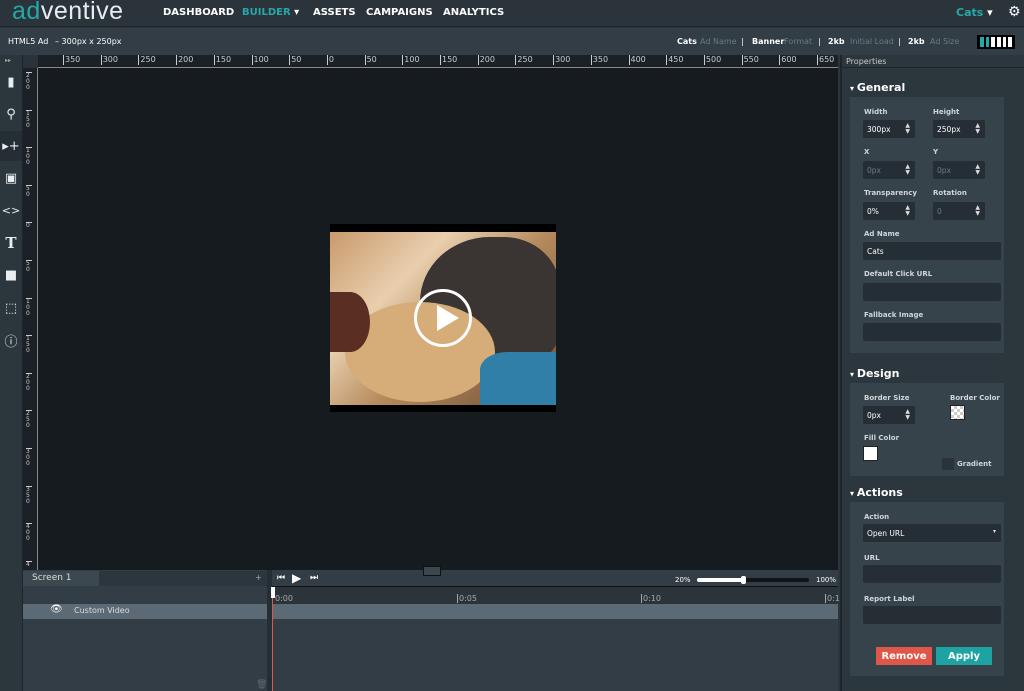  Describe the element at coordinates (272, 644) in the screenshot. I see `playhead` at that location.